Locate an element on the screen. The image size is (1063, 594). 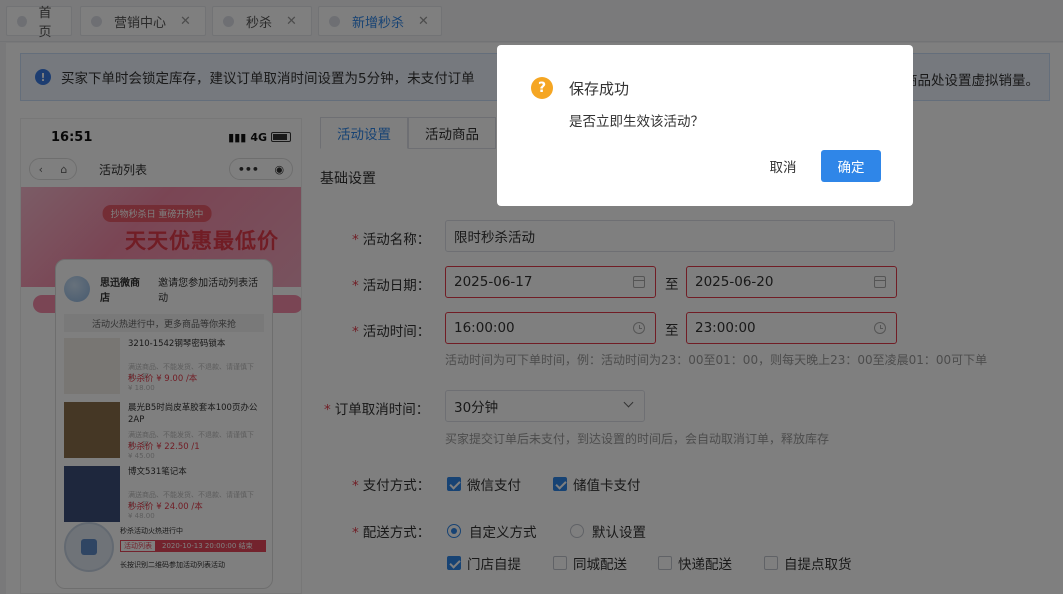
confirm-button: 确定 is located at coordinates (851, 166).